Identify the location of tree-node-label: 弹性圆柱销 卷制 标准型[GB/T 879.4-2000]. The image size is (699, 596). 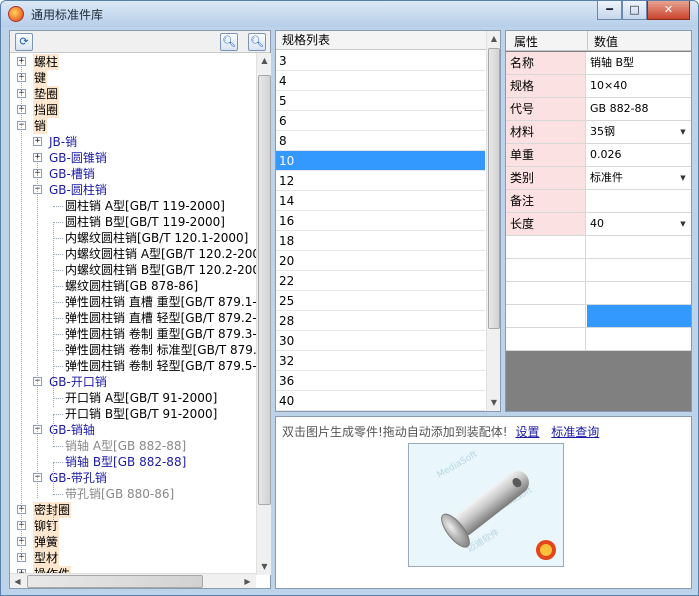
(160, 350).